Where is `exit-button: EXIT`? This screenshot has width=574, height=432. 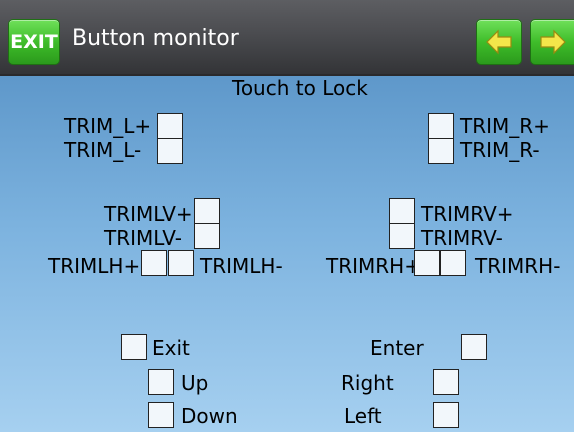
exit-button: EXIT is located at coordinates (34, 42).